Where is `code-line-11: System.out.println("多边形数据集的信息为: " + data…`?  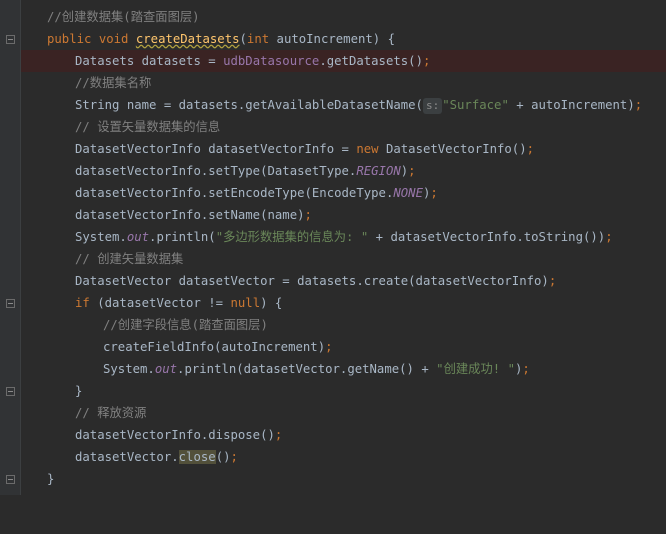
code-line-11: System.out.println("多边形数据集的信息为: " + data… is located at coordinates (343, 237).